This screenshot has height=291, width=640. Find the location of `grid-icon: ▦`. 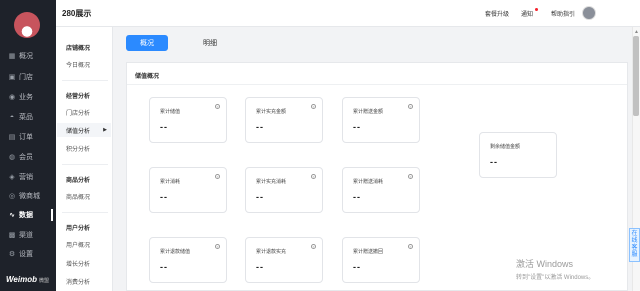

grid-icon: ▦ is located at coordinates (12, 56).